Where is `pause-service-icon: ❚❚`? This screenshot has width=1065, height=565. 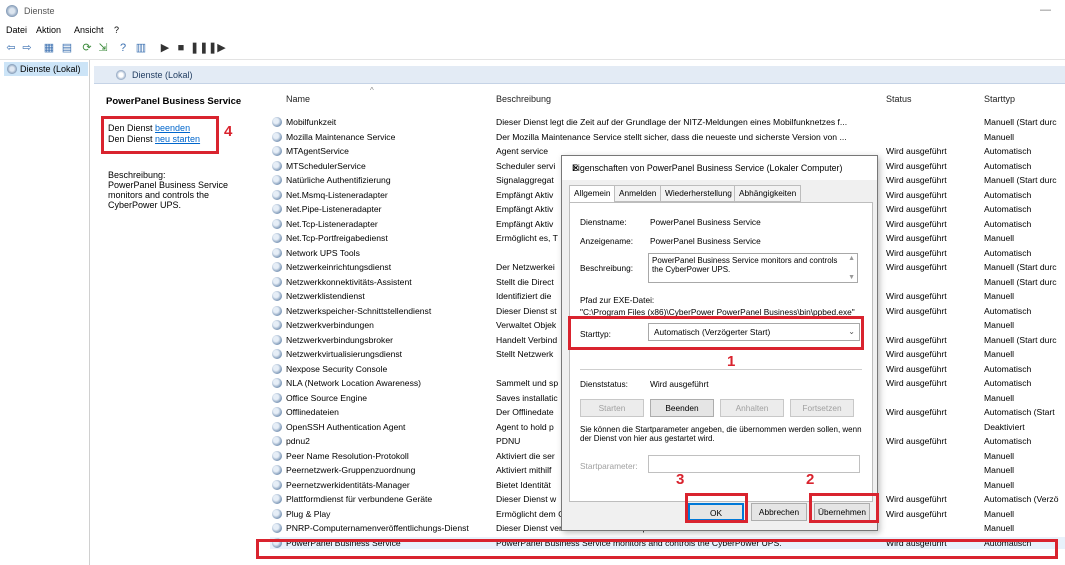
pause-service-icon: ❚❚ is located at coordinates (199, 48).